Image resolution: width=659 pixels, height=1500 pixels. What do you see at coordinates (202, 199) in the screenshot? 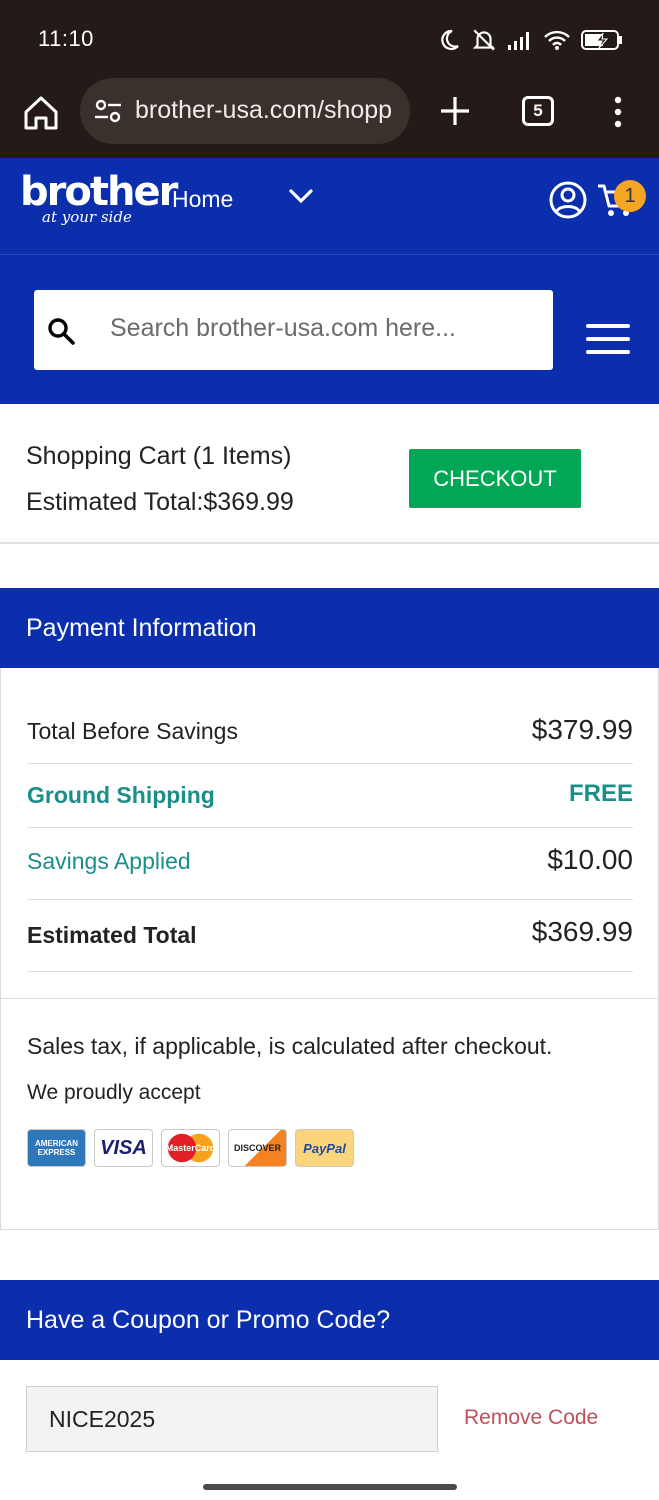
I see `home-nav-link: Home` at bounding box center [202, 199].